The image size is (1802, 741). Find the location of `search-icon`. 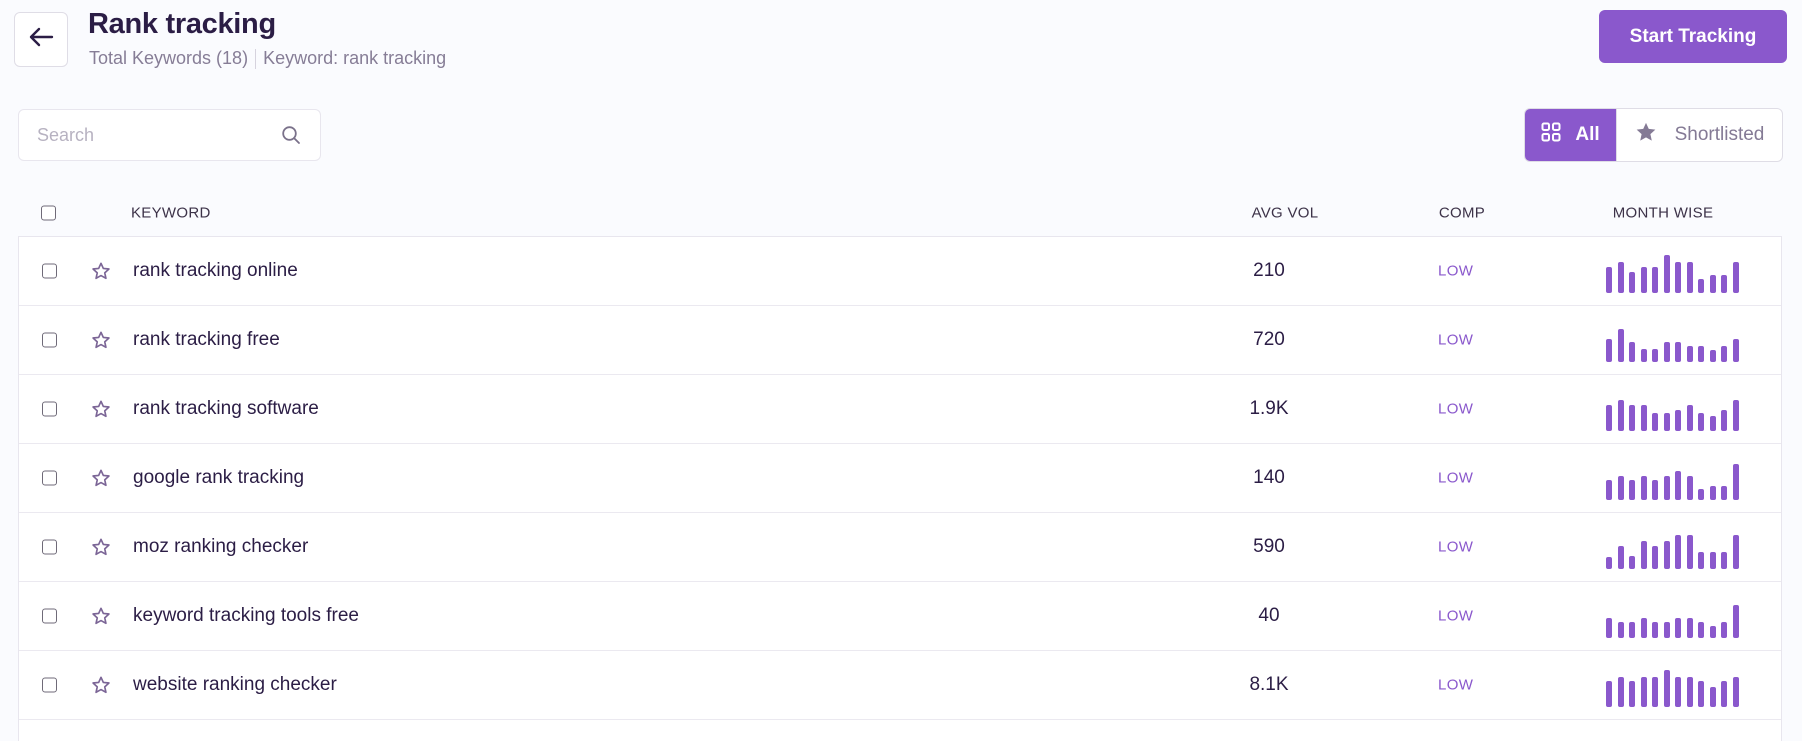

search-icon is located at coordinates (291, 135).